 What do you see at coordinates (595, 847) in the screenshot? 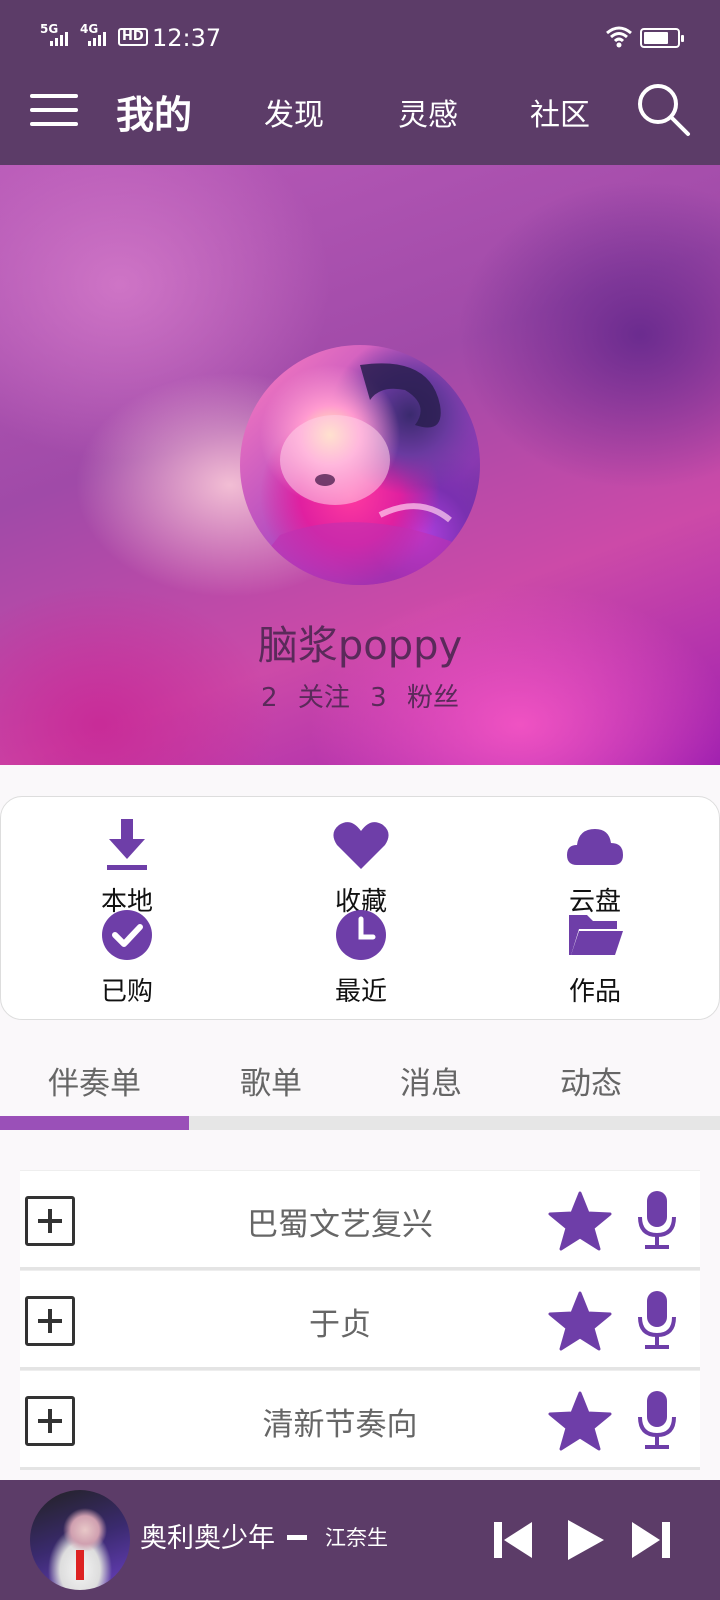
I see `cloud-icon` at bounding box center [595, 847].